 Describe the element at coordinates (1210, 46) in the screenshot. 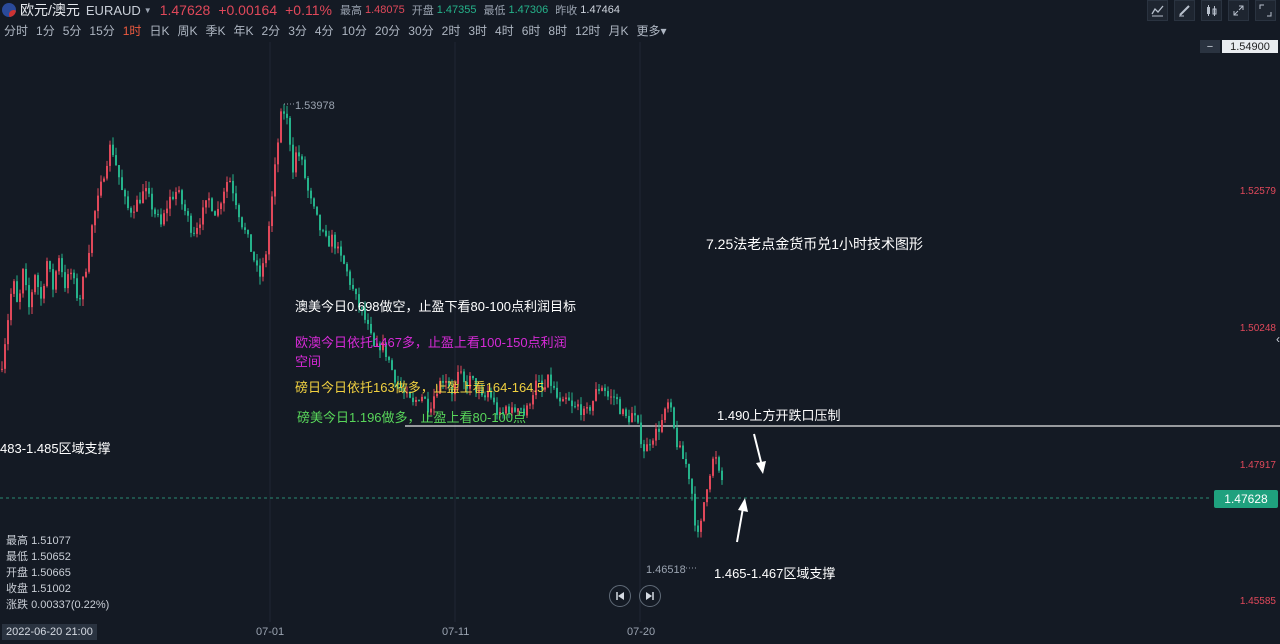

I see `top-badge-icon: −` at that location.